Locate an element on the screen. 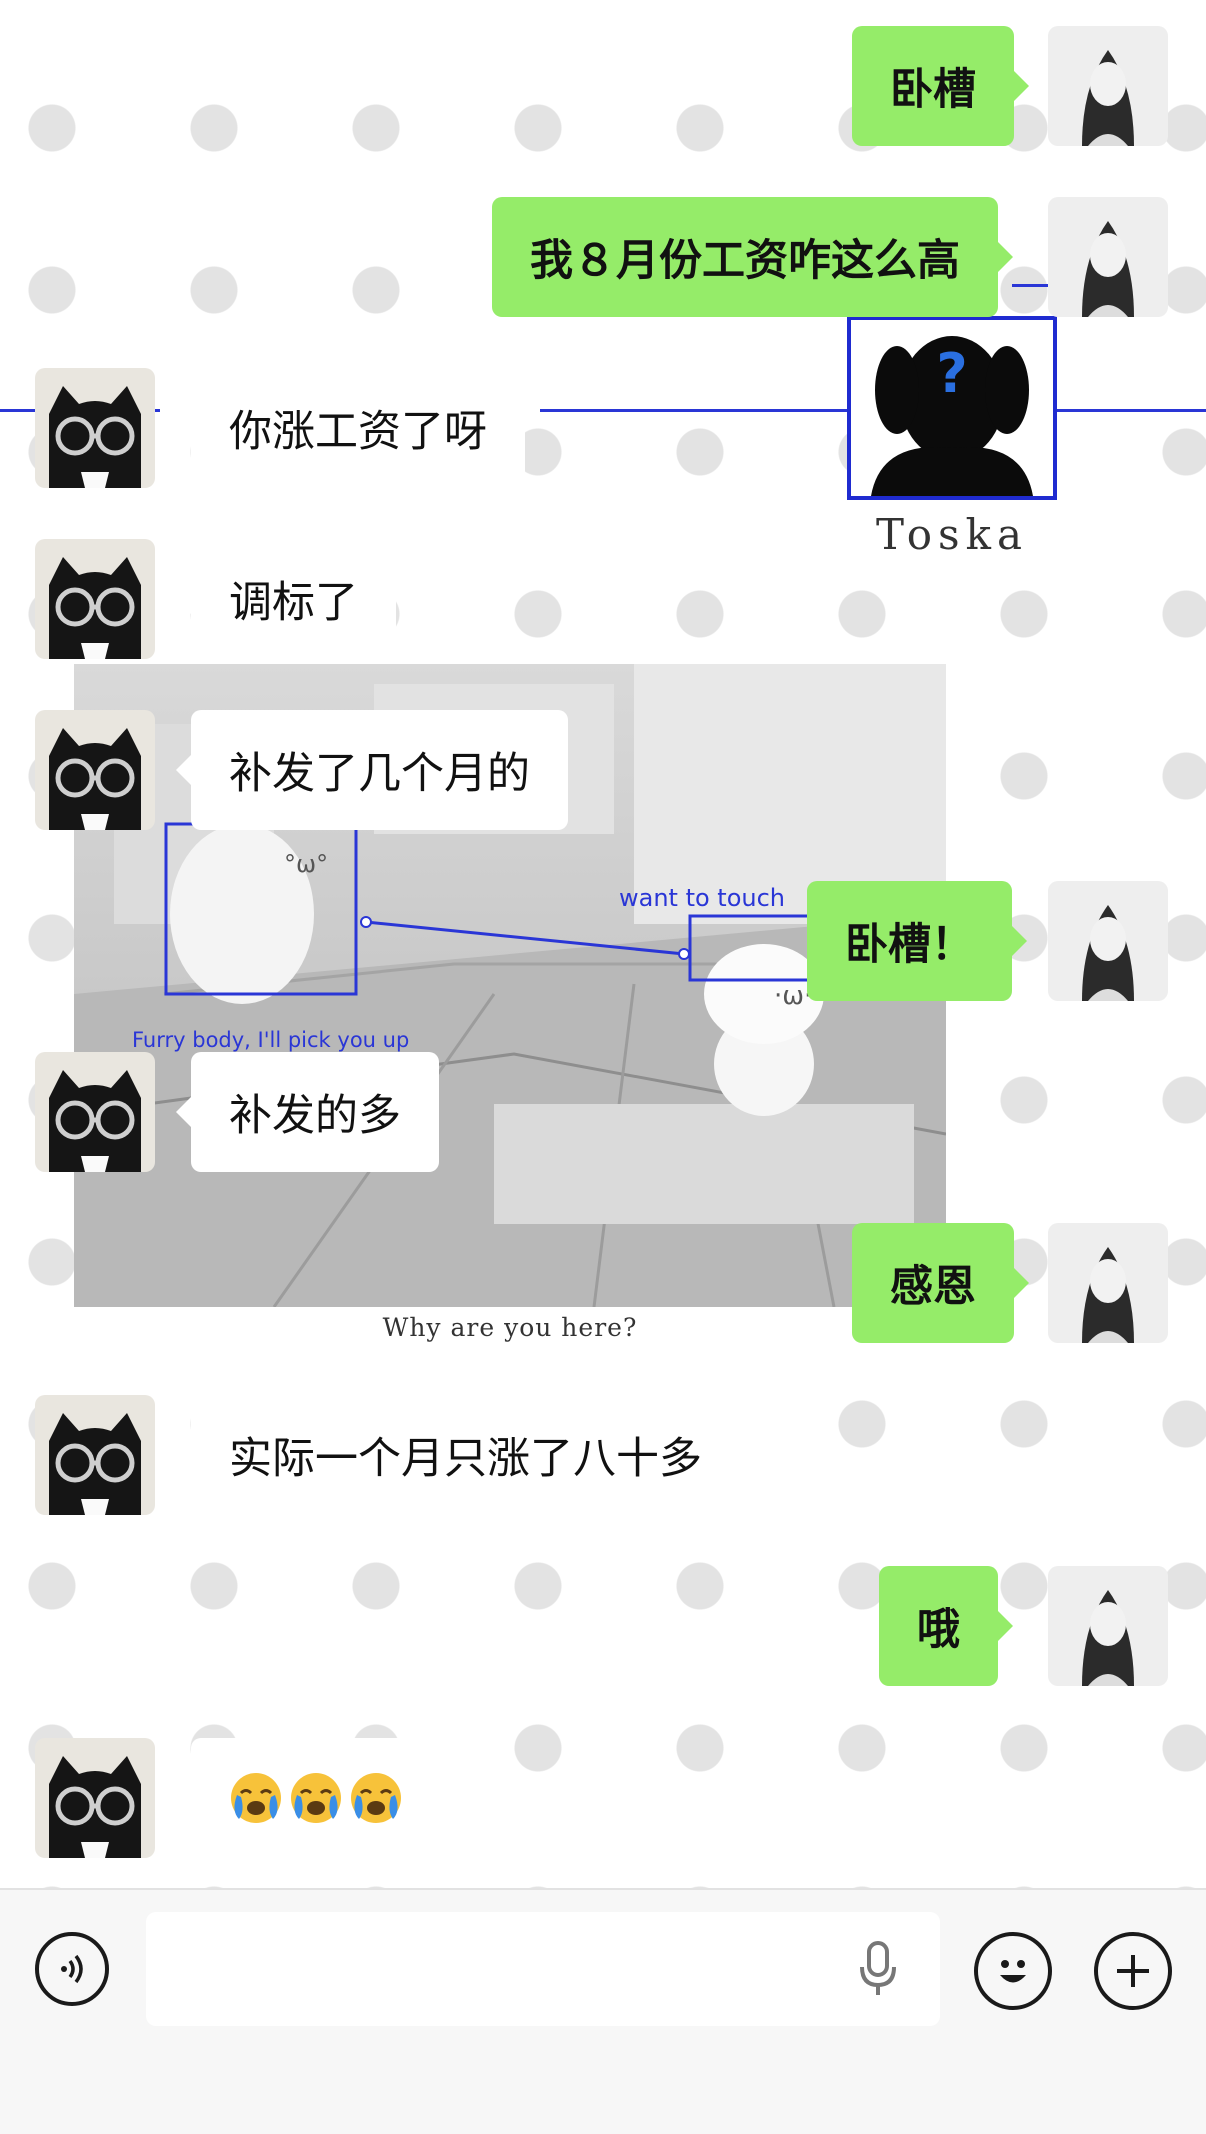  message-bubble-outgoing: 感恩 is located at coordinates (940, 1283).